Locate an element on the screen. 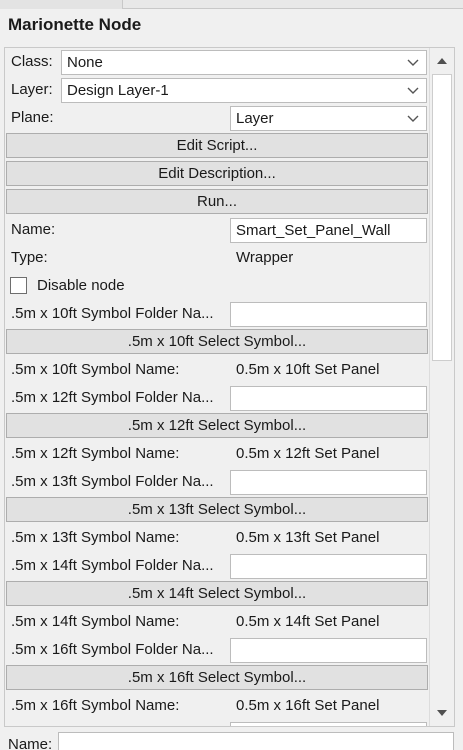  vertical-scrollbar is located at coordinates (441, 387).